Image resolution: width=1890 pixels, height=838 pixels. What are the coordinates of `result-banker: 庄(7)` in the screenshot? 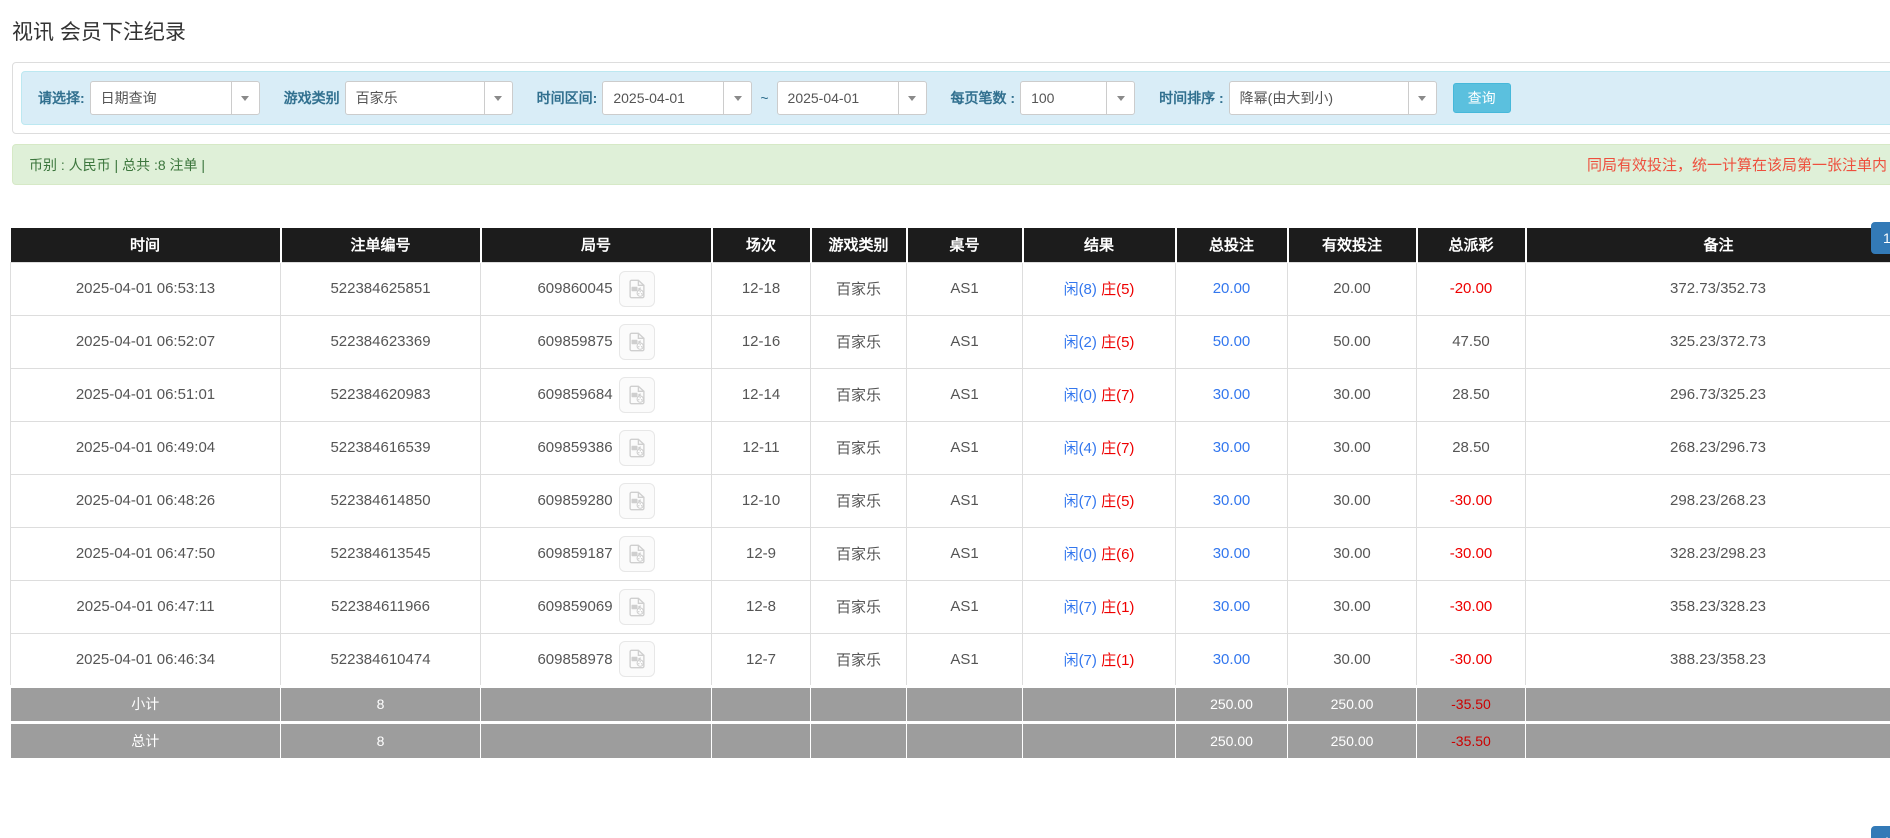 It's located at (1118, 395).